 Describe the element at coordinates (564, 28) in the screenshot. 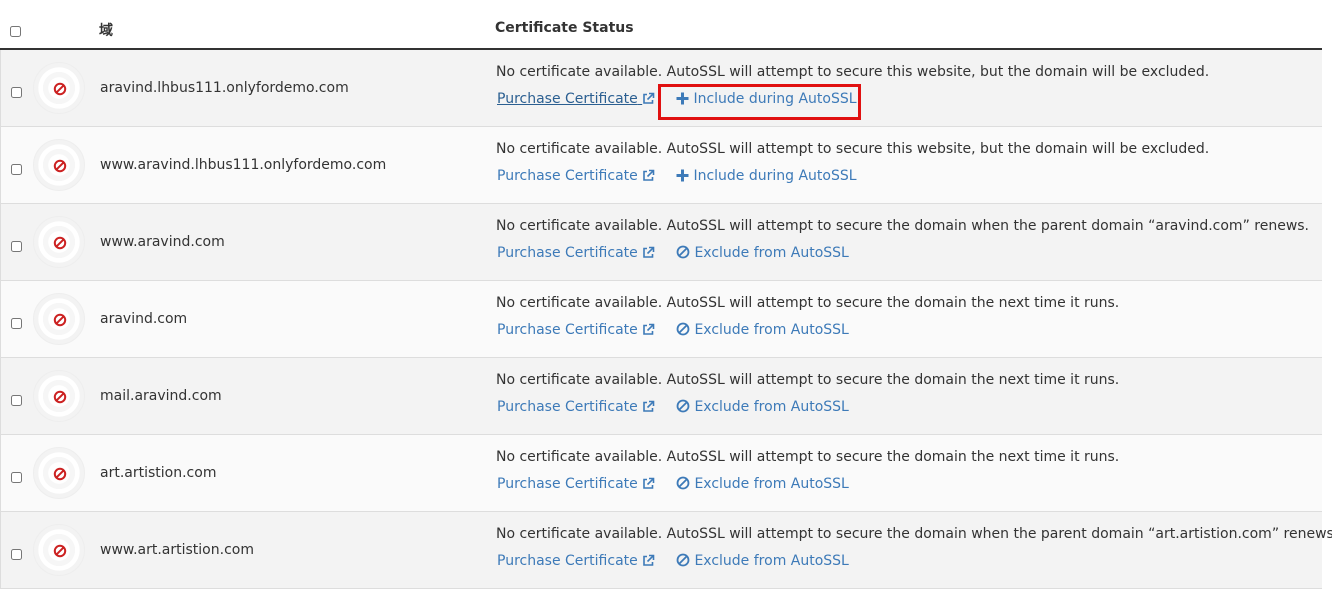

I see `status-column-header: Certificate Status` at that location.